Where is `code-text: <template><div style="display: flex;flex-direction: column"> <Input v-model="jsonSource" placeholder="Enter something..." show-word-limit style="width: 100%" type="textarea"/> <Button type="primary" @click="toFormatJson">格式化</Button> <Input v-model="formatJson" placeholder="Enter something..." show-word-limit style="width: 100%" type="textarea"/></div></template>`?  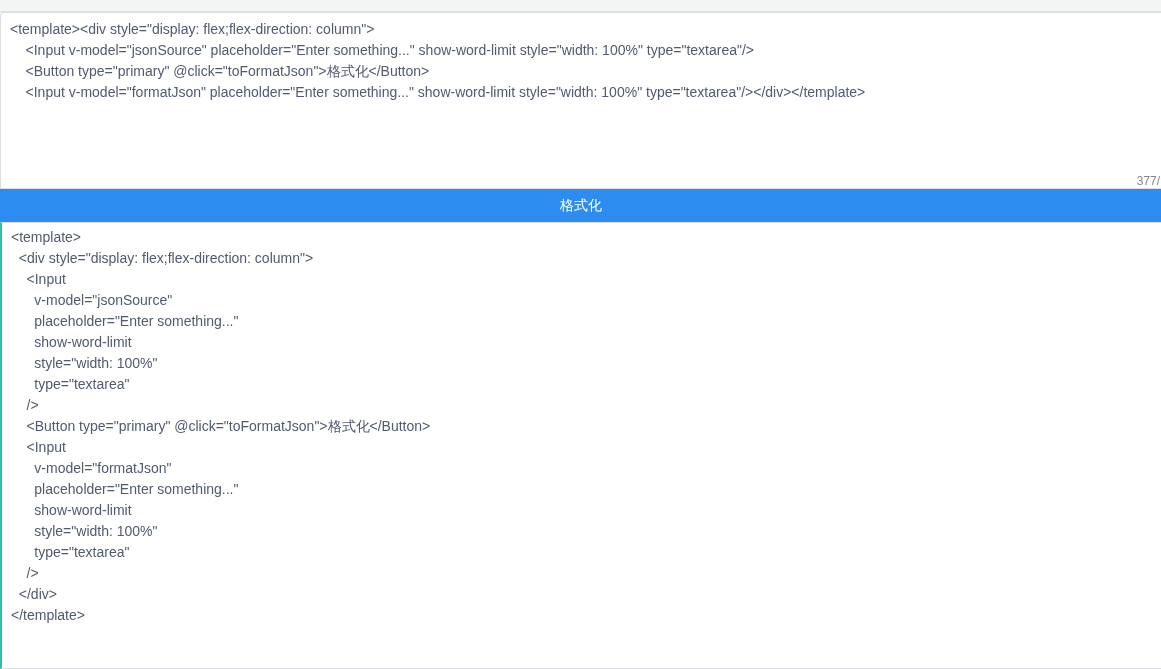 code-text: <template><div style="display: flex;flex-direction: column"> <Input v-model="jsonSource" placeholder="Enter something..." show-word-limit style="width: 100%" type="textarea"/> <Button type="primary" @click="toFormatJson">格式化</Button> <Input v-model="formatJson" placeholder="Enter something..." show-word-limit style="width: 100%" type="textarea"/></div></template> is located at coordinates (438, 61).